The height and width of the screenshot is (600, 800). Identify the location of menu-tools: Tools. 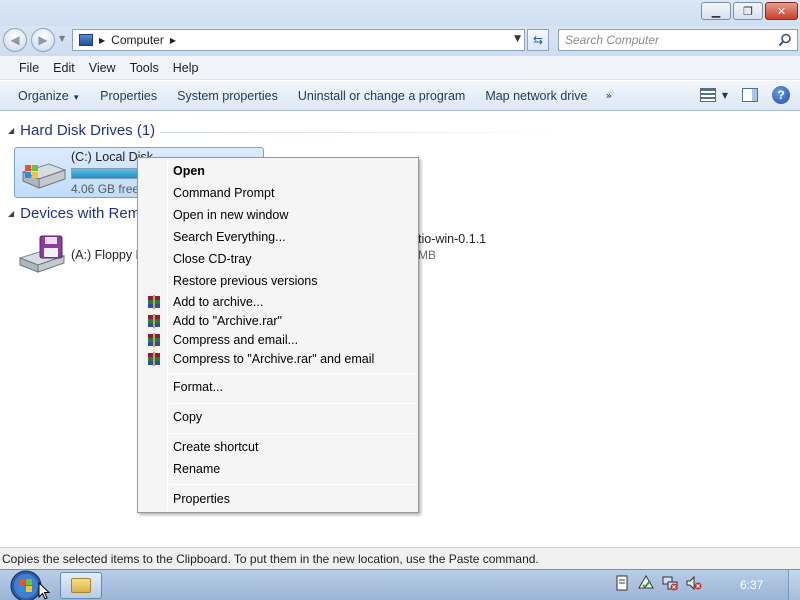
(144, 68).